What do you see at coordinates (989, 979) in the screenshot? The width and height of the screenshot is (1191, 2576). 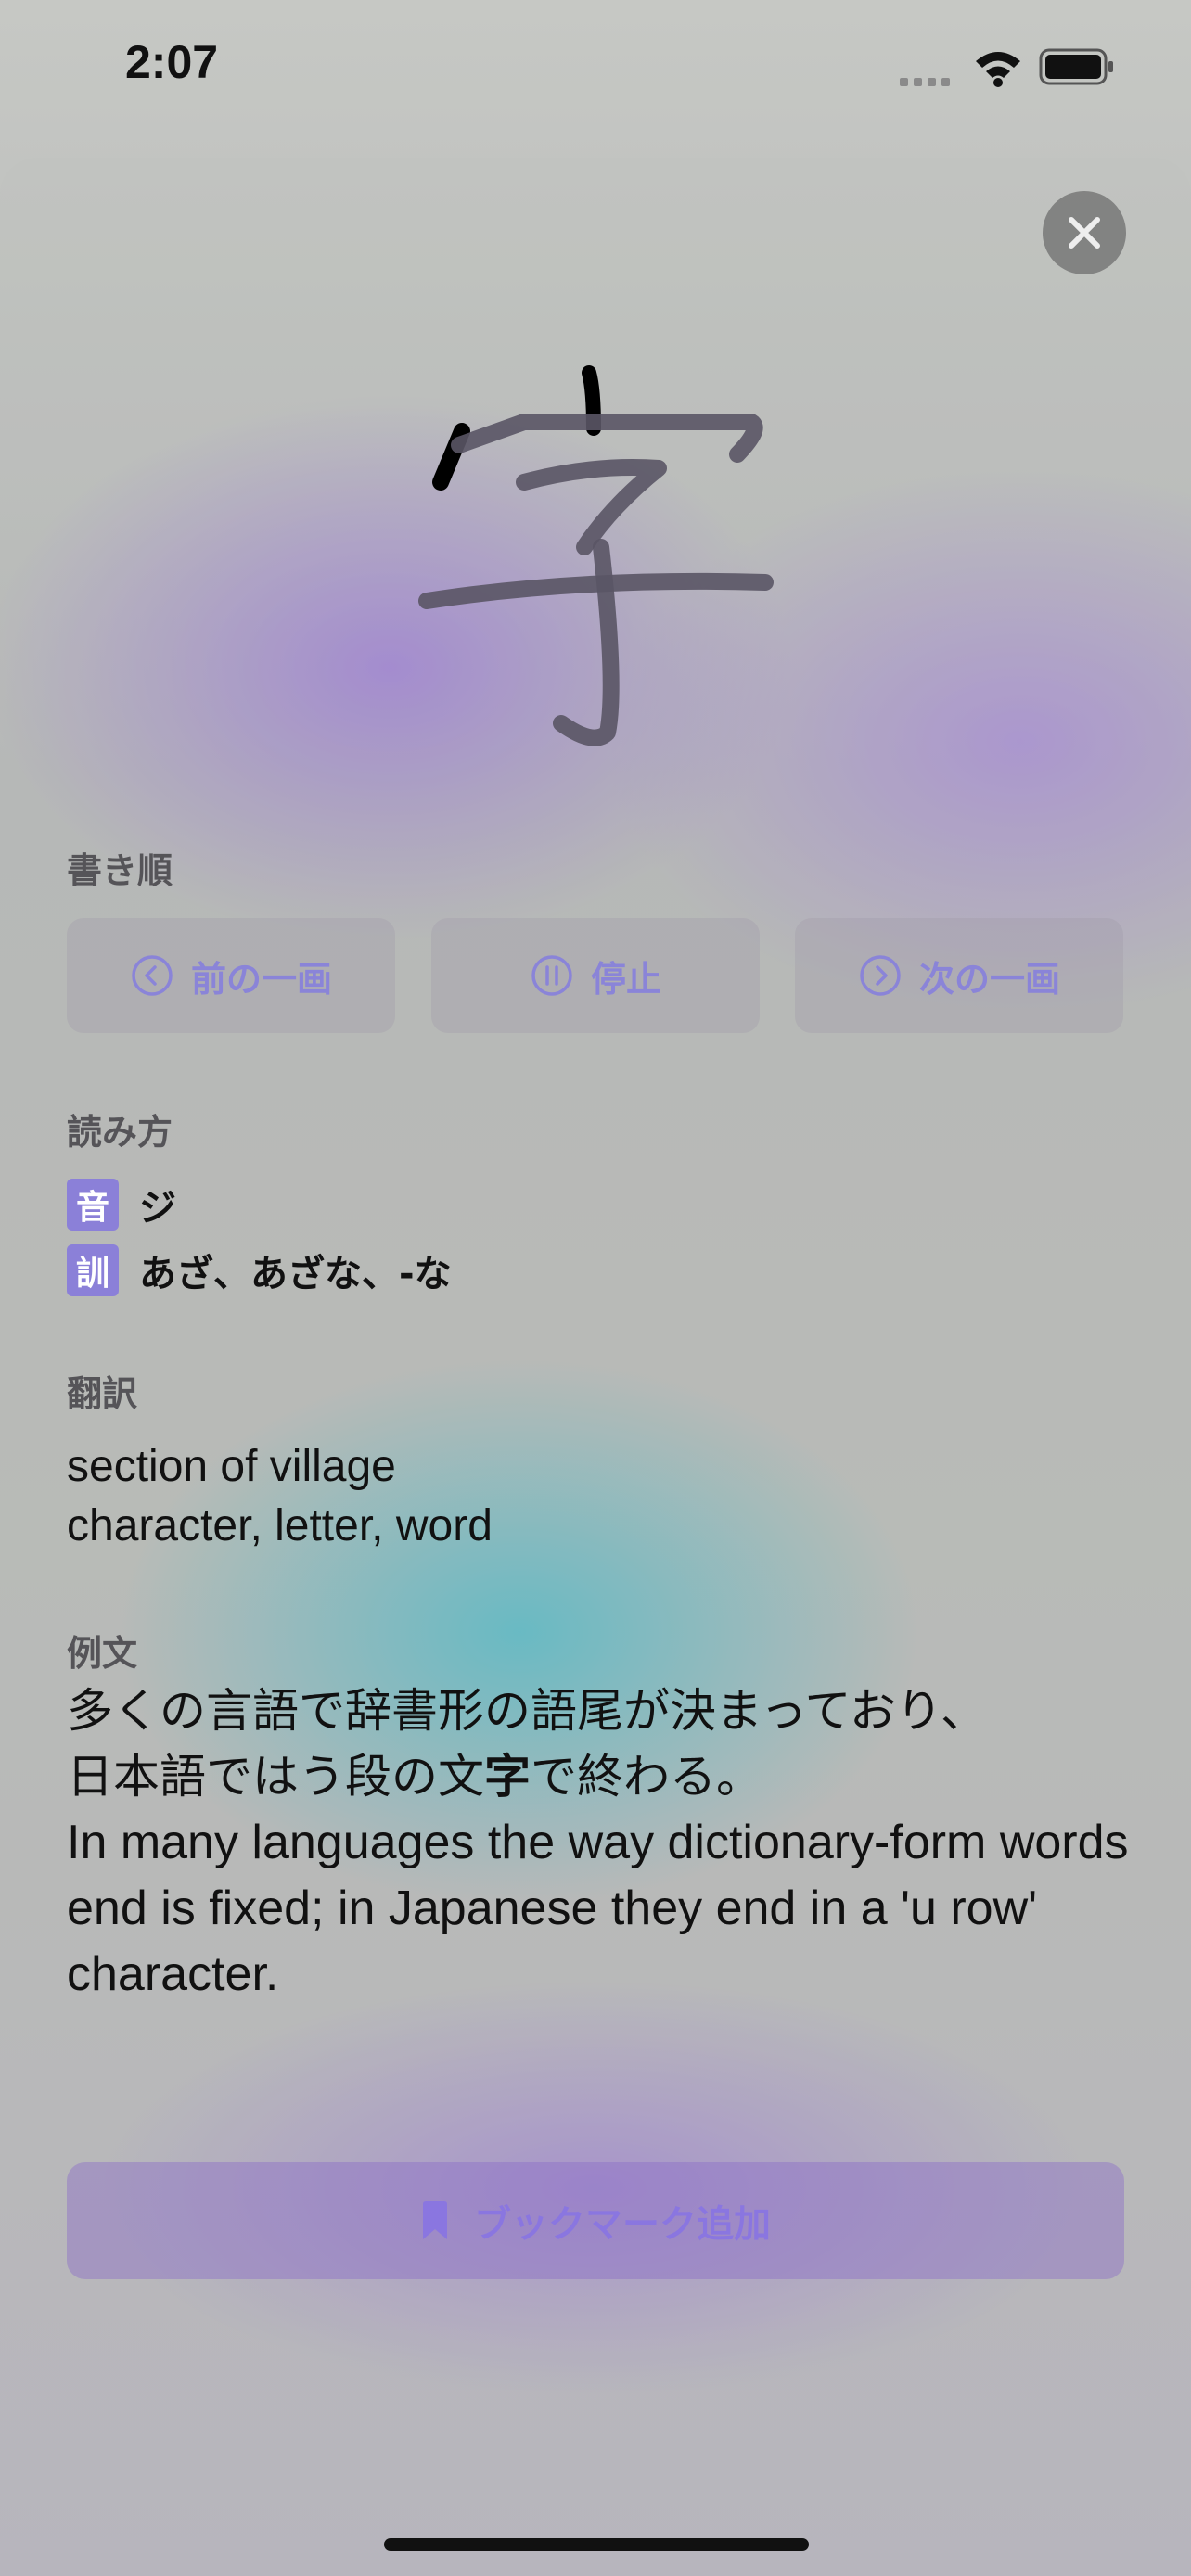 I see `next-stroke-label: 次の一画` at bounding box center [989, 979].